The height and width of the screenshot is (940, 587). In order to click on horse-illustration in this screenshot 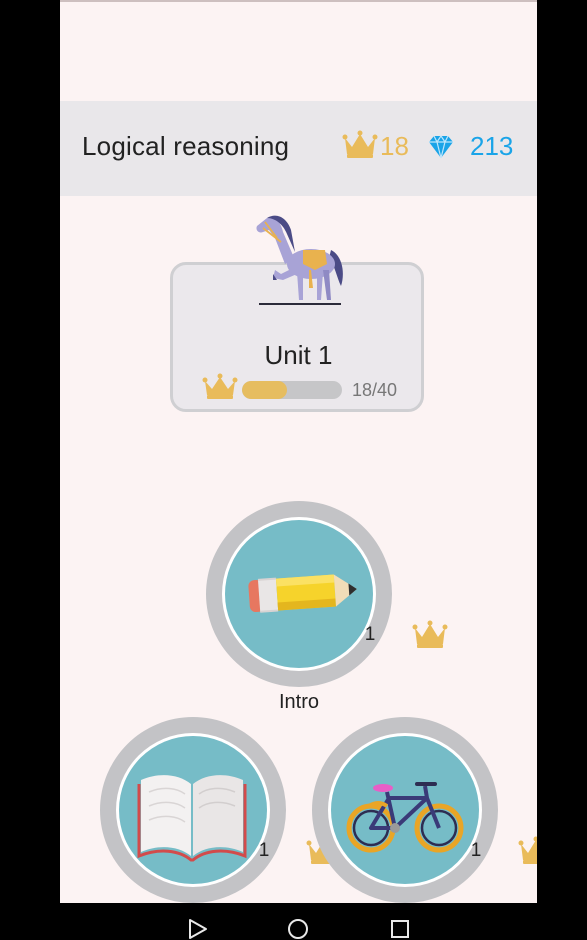, I will do `click(299, 260)`.